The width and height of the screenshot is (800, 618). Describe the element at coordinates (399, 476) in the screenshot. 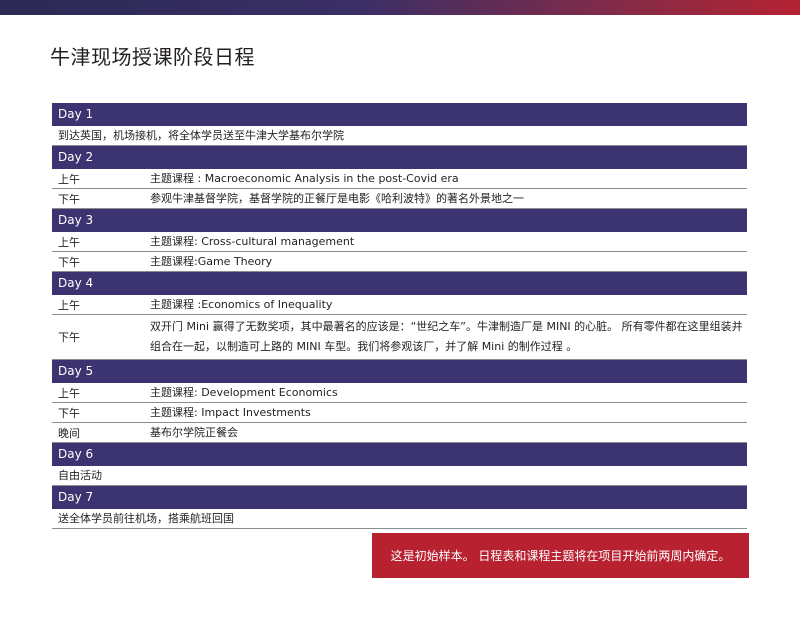

I see `schedule-row: 自由活动` at that location.